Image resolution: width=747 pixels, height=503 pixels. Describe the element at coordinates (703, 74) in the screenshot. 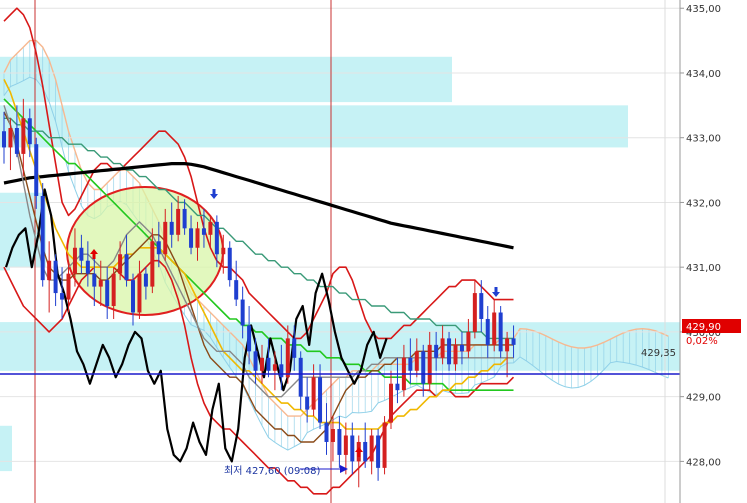

I see `axis-tick-label-1: 434,00` at that location.